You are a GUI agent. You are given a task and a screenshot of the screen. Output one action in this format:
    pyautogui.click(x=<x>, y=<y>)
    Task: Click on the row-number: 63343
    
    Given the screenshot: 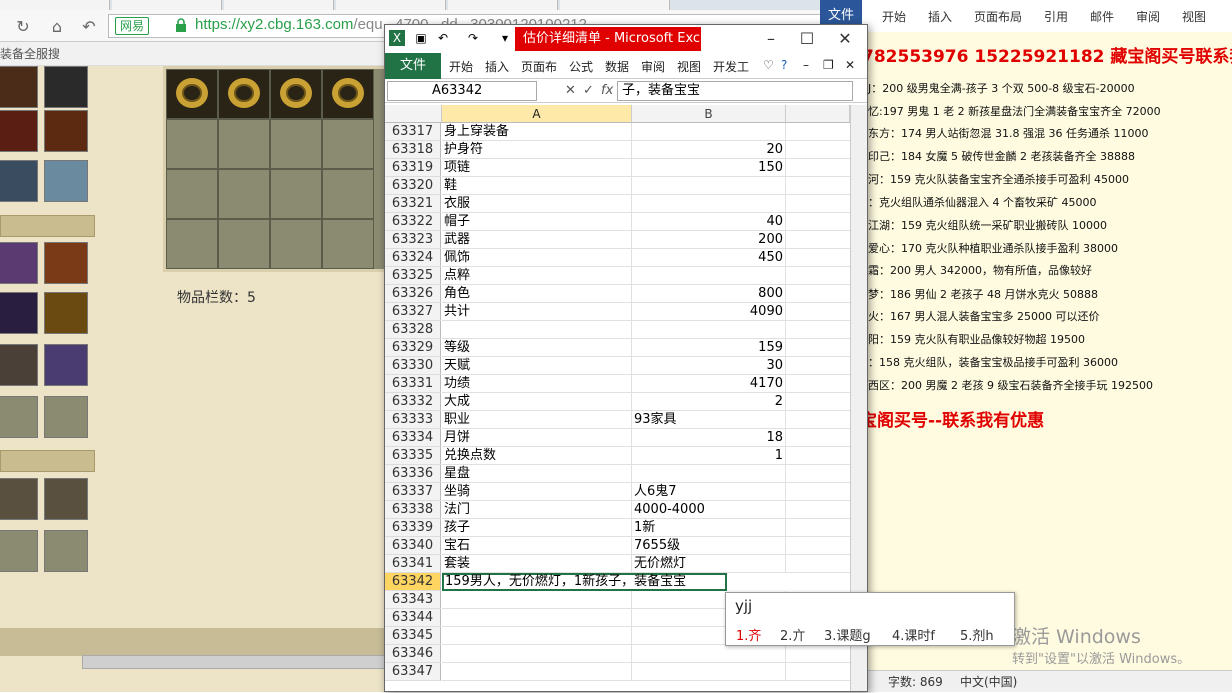 What is the action you would take?
    pyautogui.click(x=413, y=600)
    